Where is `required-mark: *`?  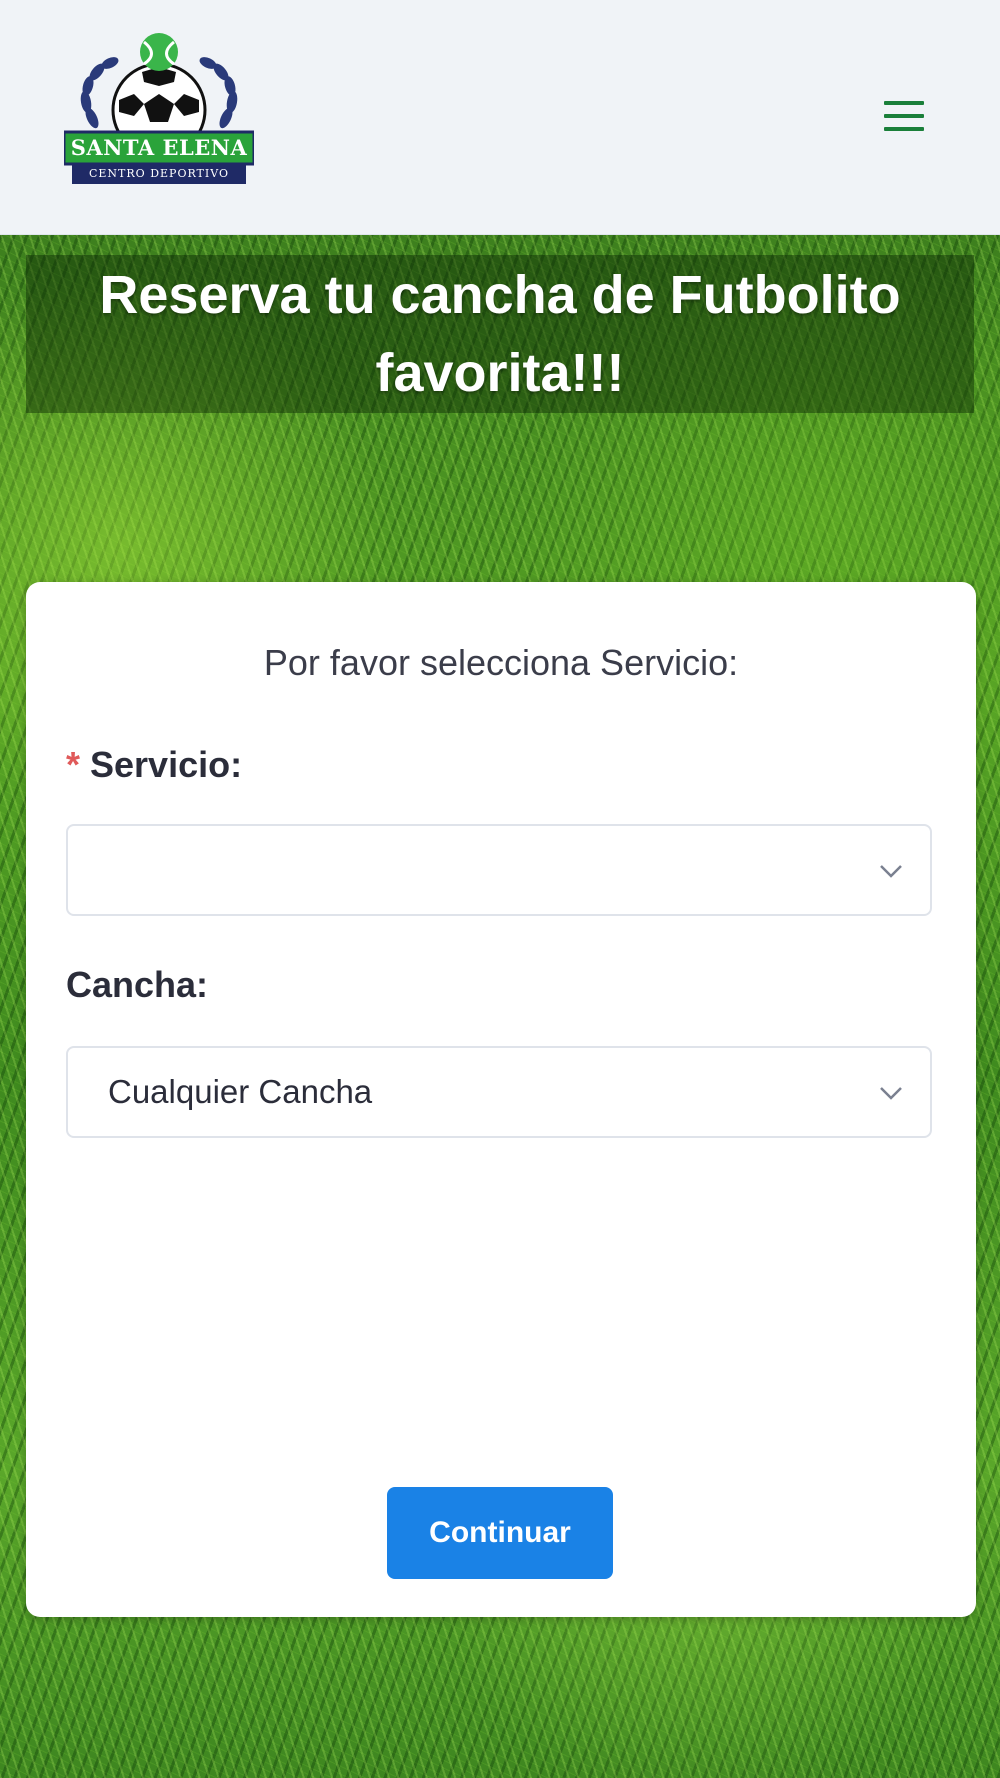 required-mark: * is located at coordinates (73, 764).